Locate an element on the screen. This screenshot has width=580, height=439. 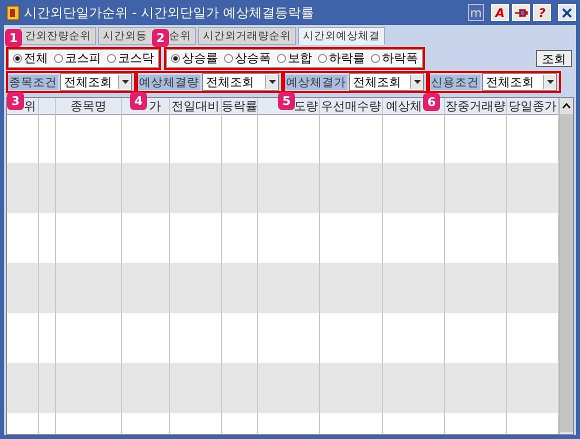
step-number-tooltip: 5 is located at coordinates (286, 101).